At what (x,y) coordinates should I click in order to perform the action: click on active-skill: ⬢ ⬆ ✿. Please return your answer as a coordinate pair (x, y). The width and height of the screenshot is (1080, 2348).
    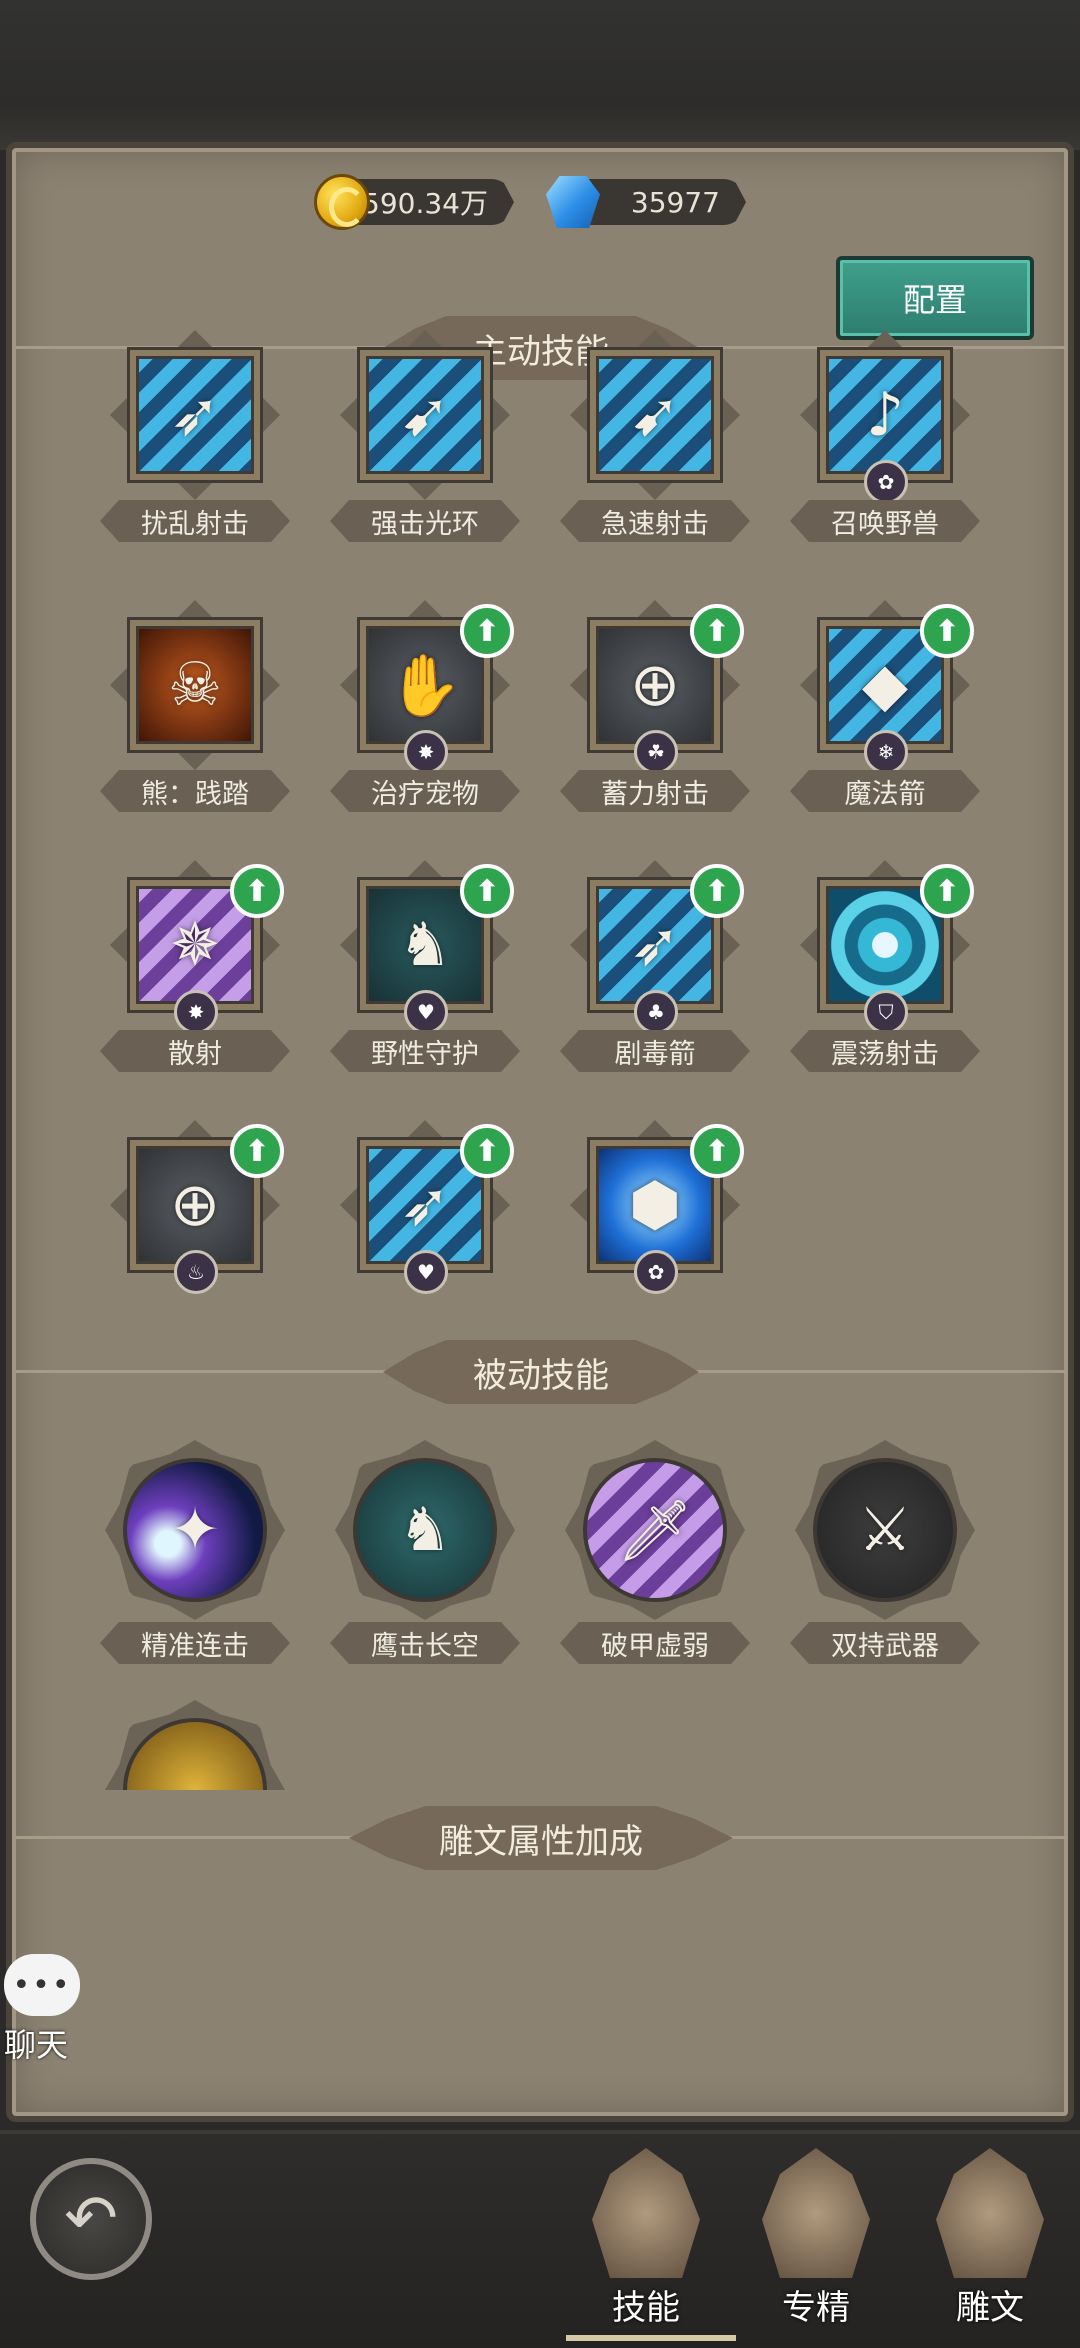
    Looking at the image, I should click on (655, 1235).